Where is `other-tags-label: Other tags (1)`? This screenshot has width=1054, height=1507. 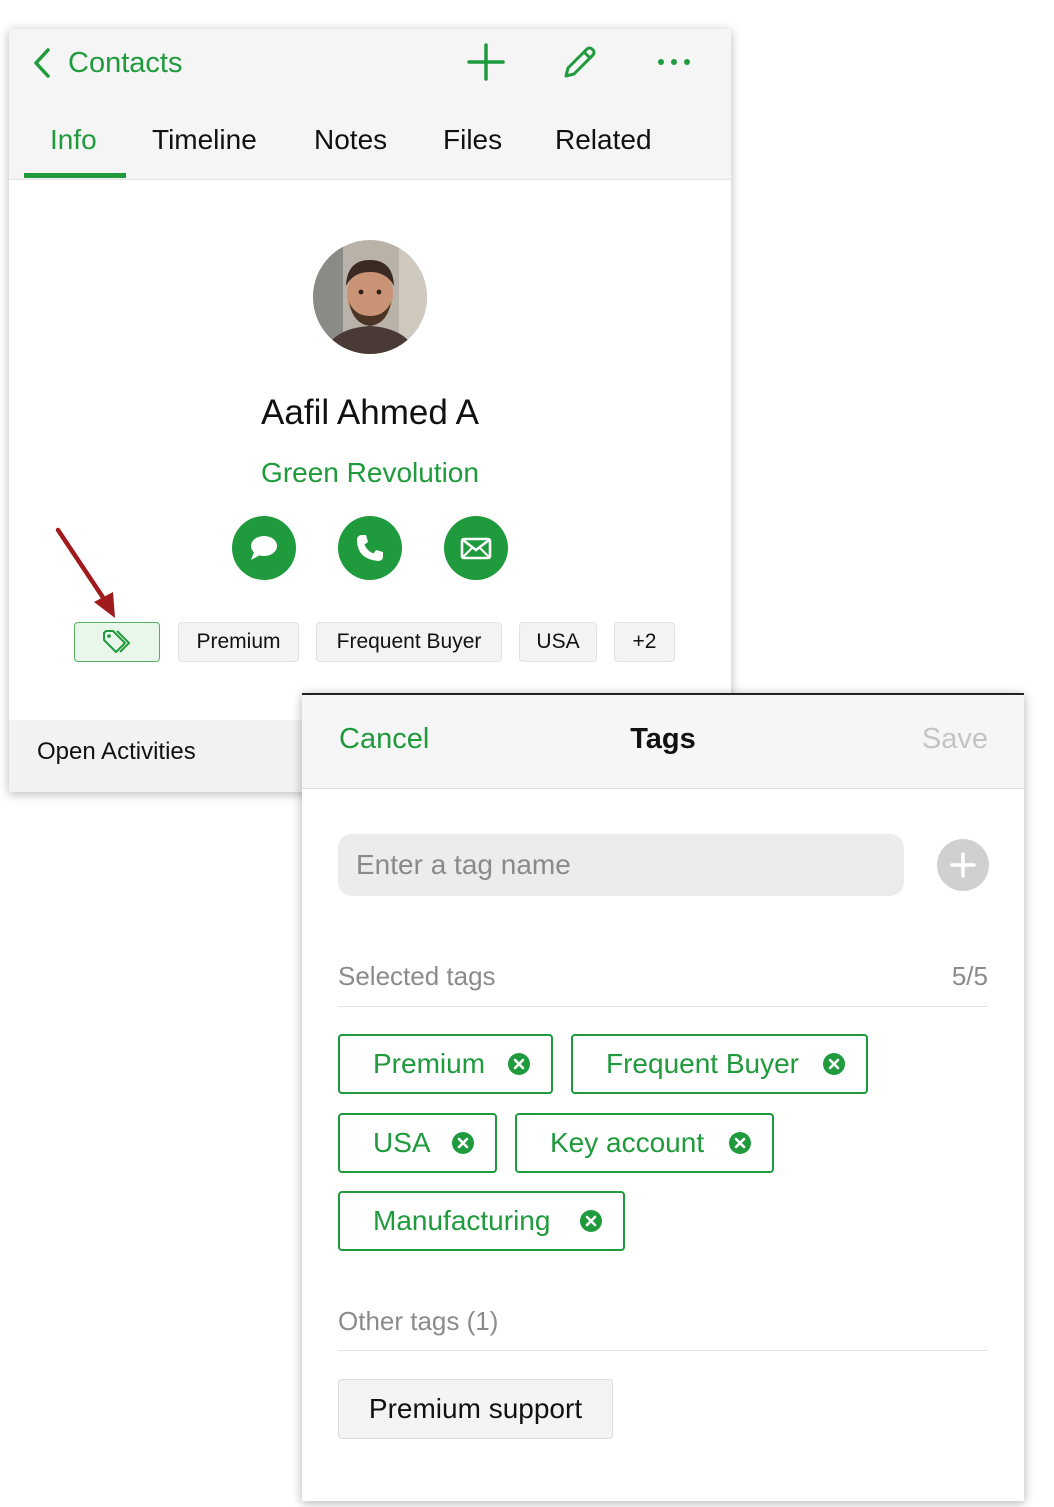 other-tags-label: Other tags (1) is located at coordinates (418, 1321).